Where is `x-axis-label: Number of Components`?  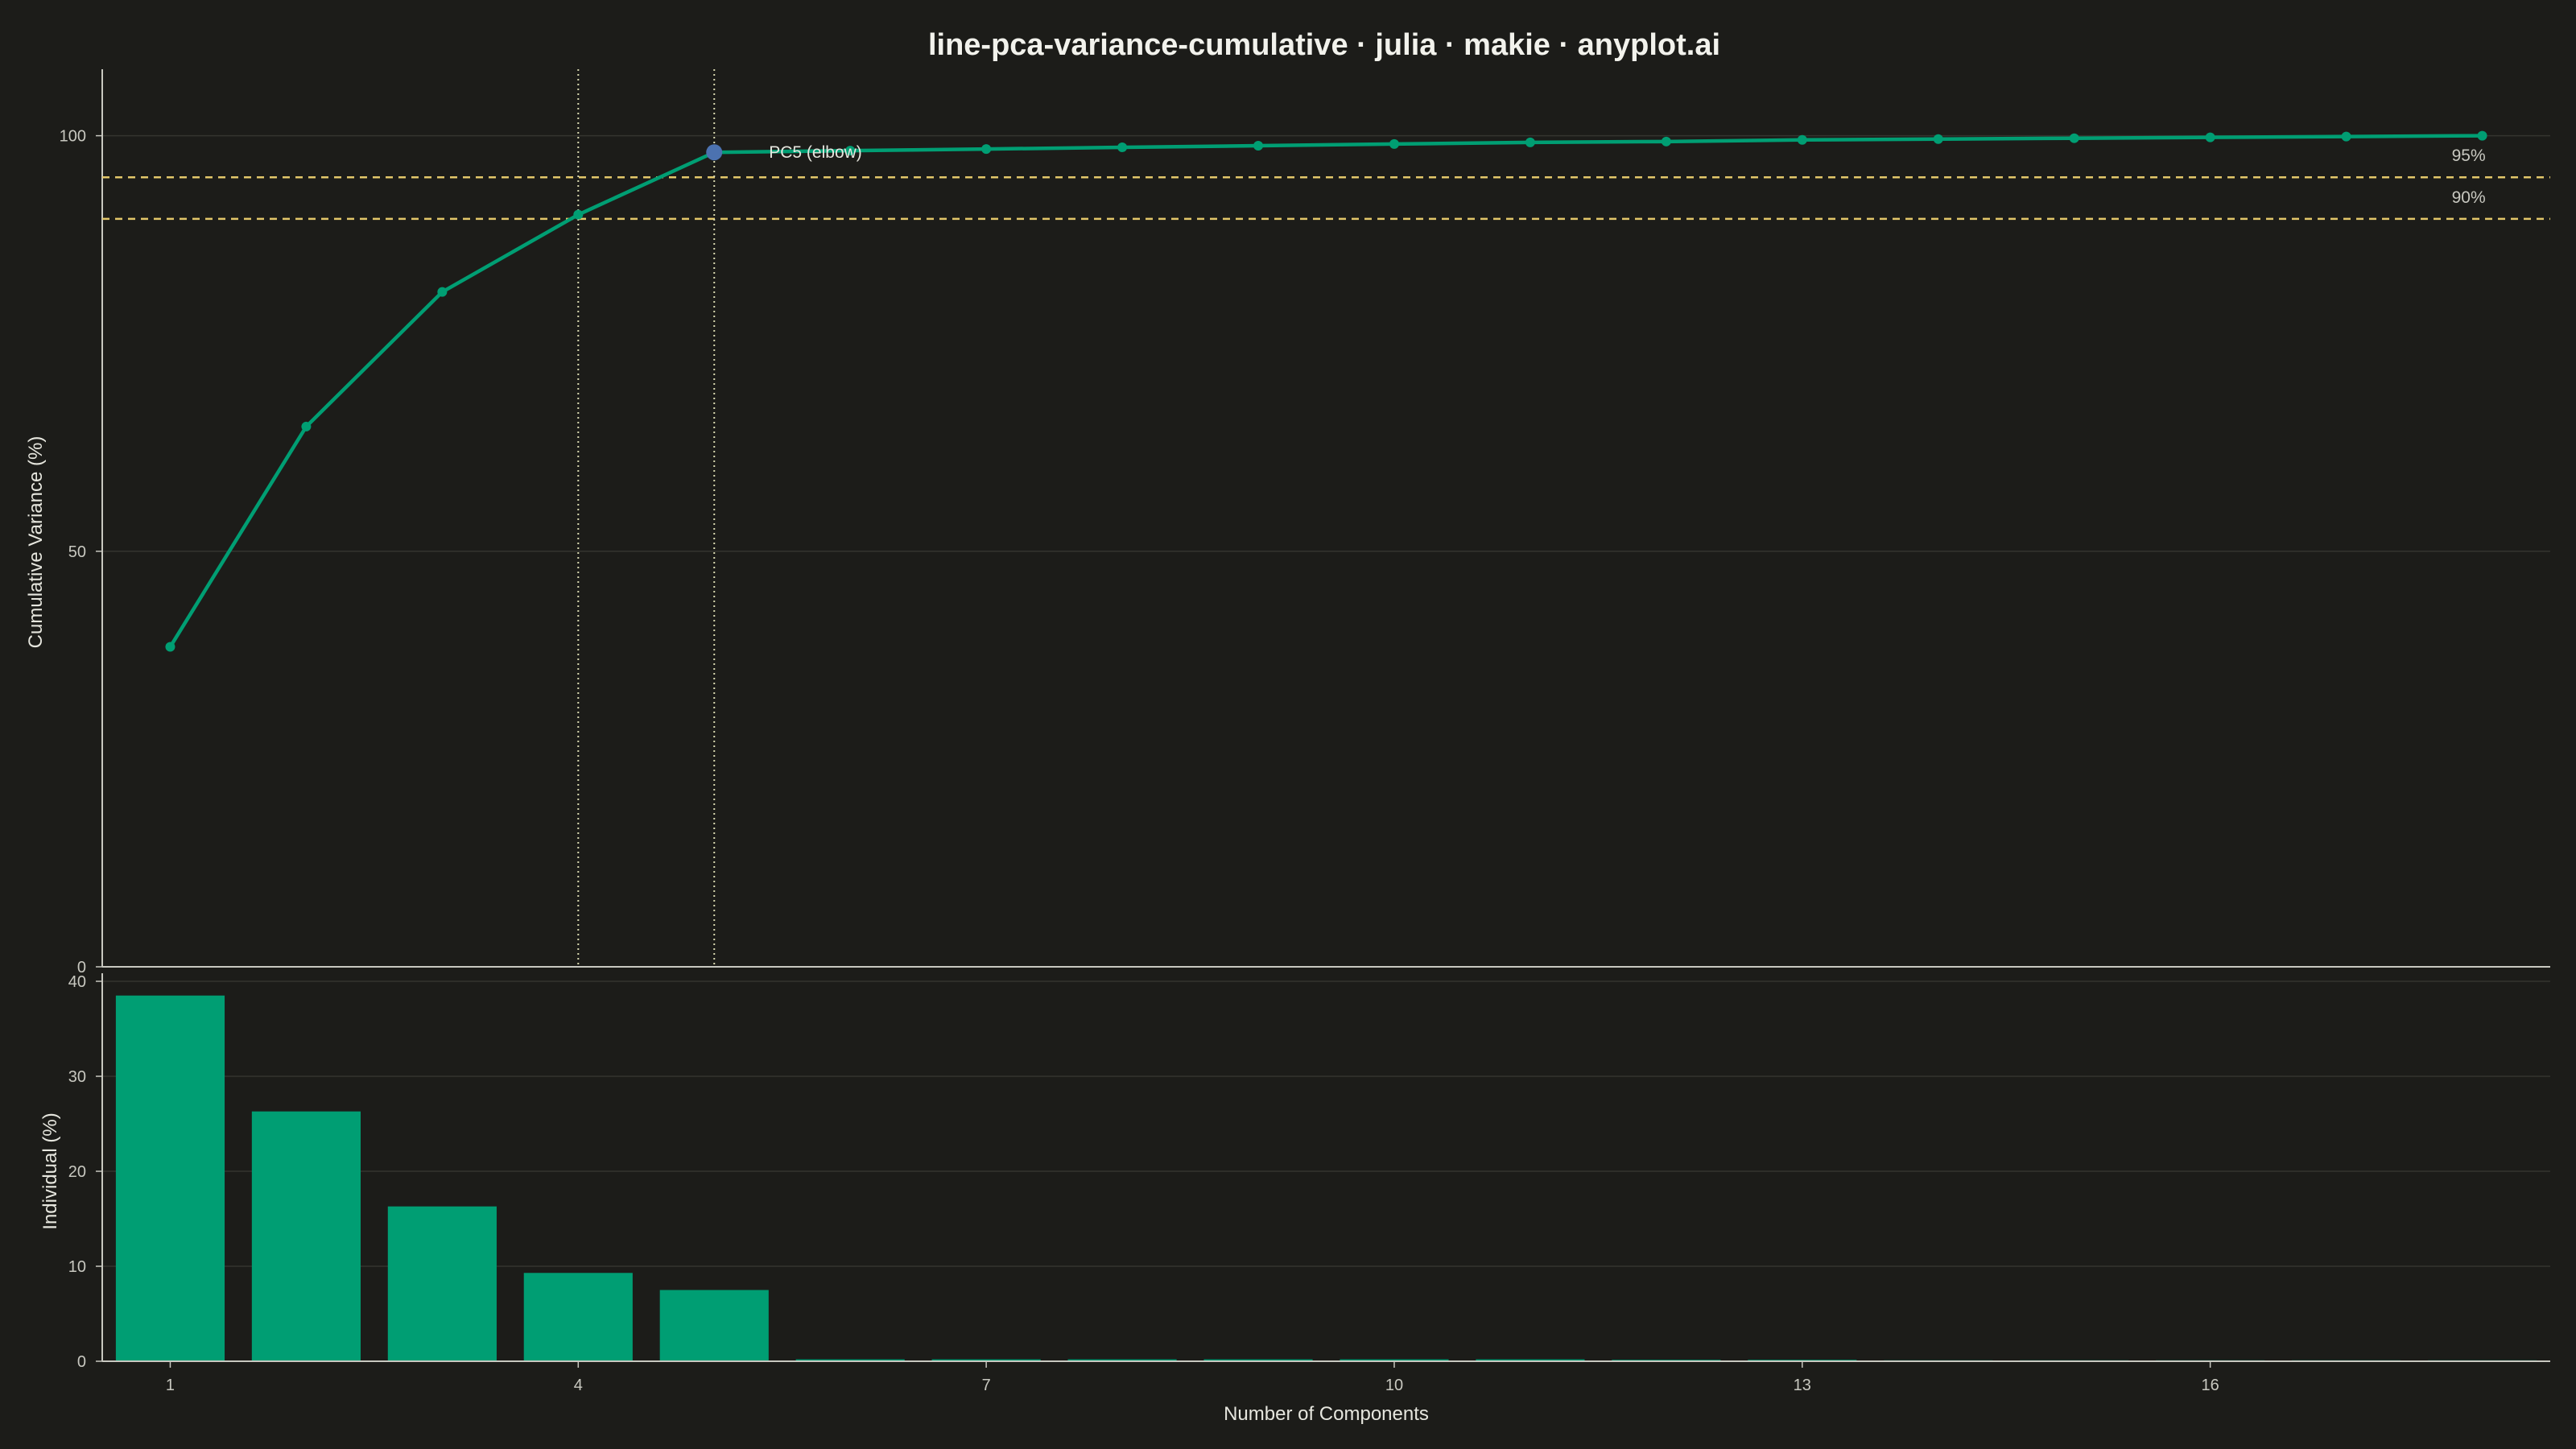
x-axis-label: Number of Components is located at coordinates (1326, 1414).